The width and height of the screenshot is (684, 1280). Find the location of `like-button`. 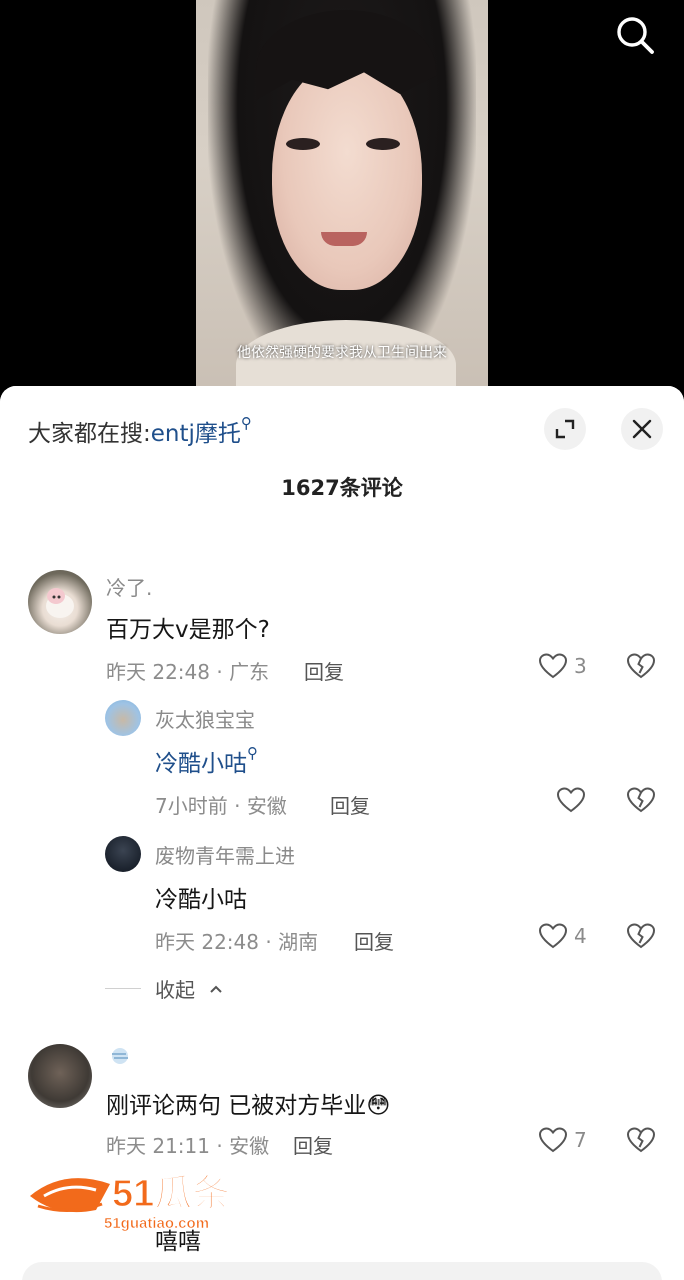

like-button is located at coordinates (571, 800).